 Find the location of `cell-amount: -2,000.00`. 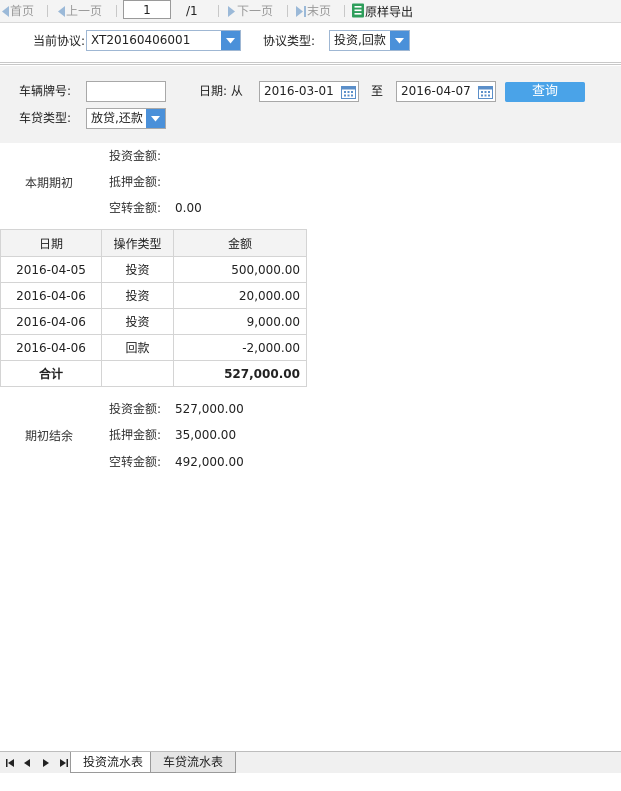

cell-amount: -2,000.00 is located at coordinates (240, 347).